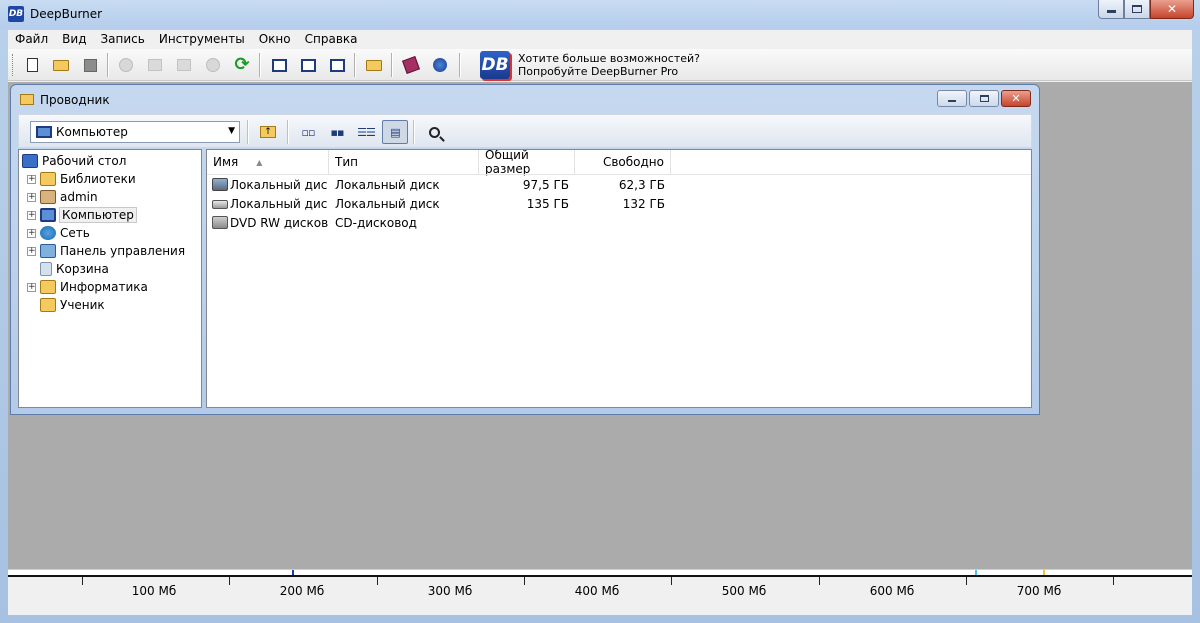  I want to click on menu-help: Справка, so click(331, 39).